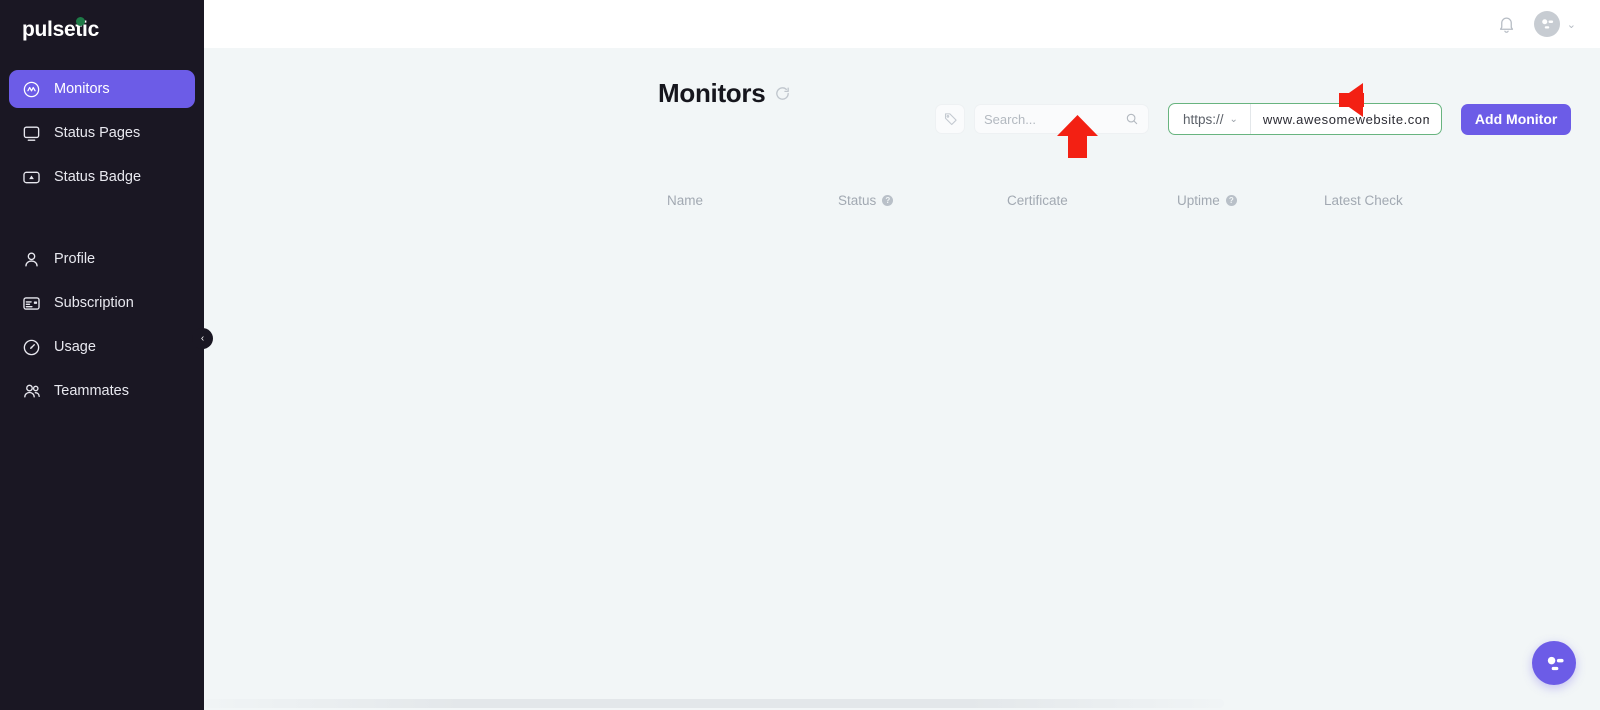 The width and height of the screenshot is (1600, 710). Describe the element at coordinates (902, 24) in the screenshot. I see `top-header: ⌄` at that location.